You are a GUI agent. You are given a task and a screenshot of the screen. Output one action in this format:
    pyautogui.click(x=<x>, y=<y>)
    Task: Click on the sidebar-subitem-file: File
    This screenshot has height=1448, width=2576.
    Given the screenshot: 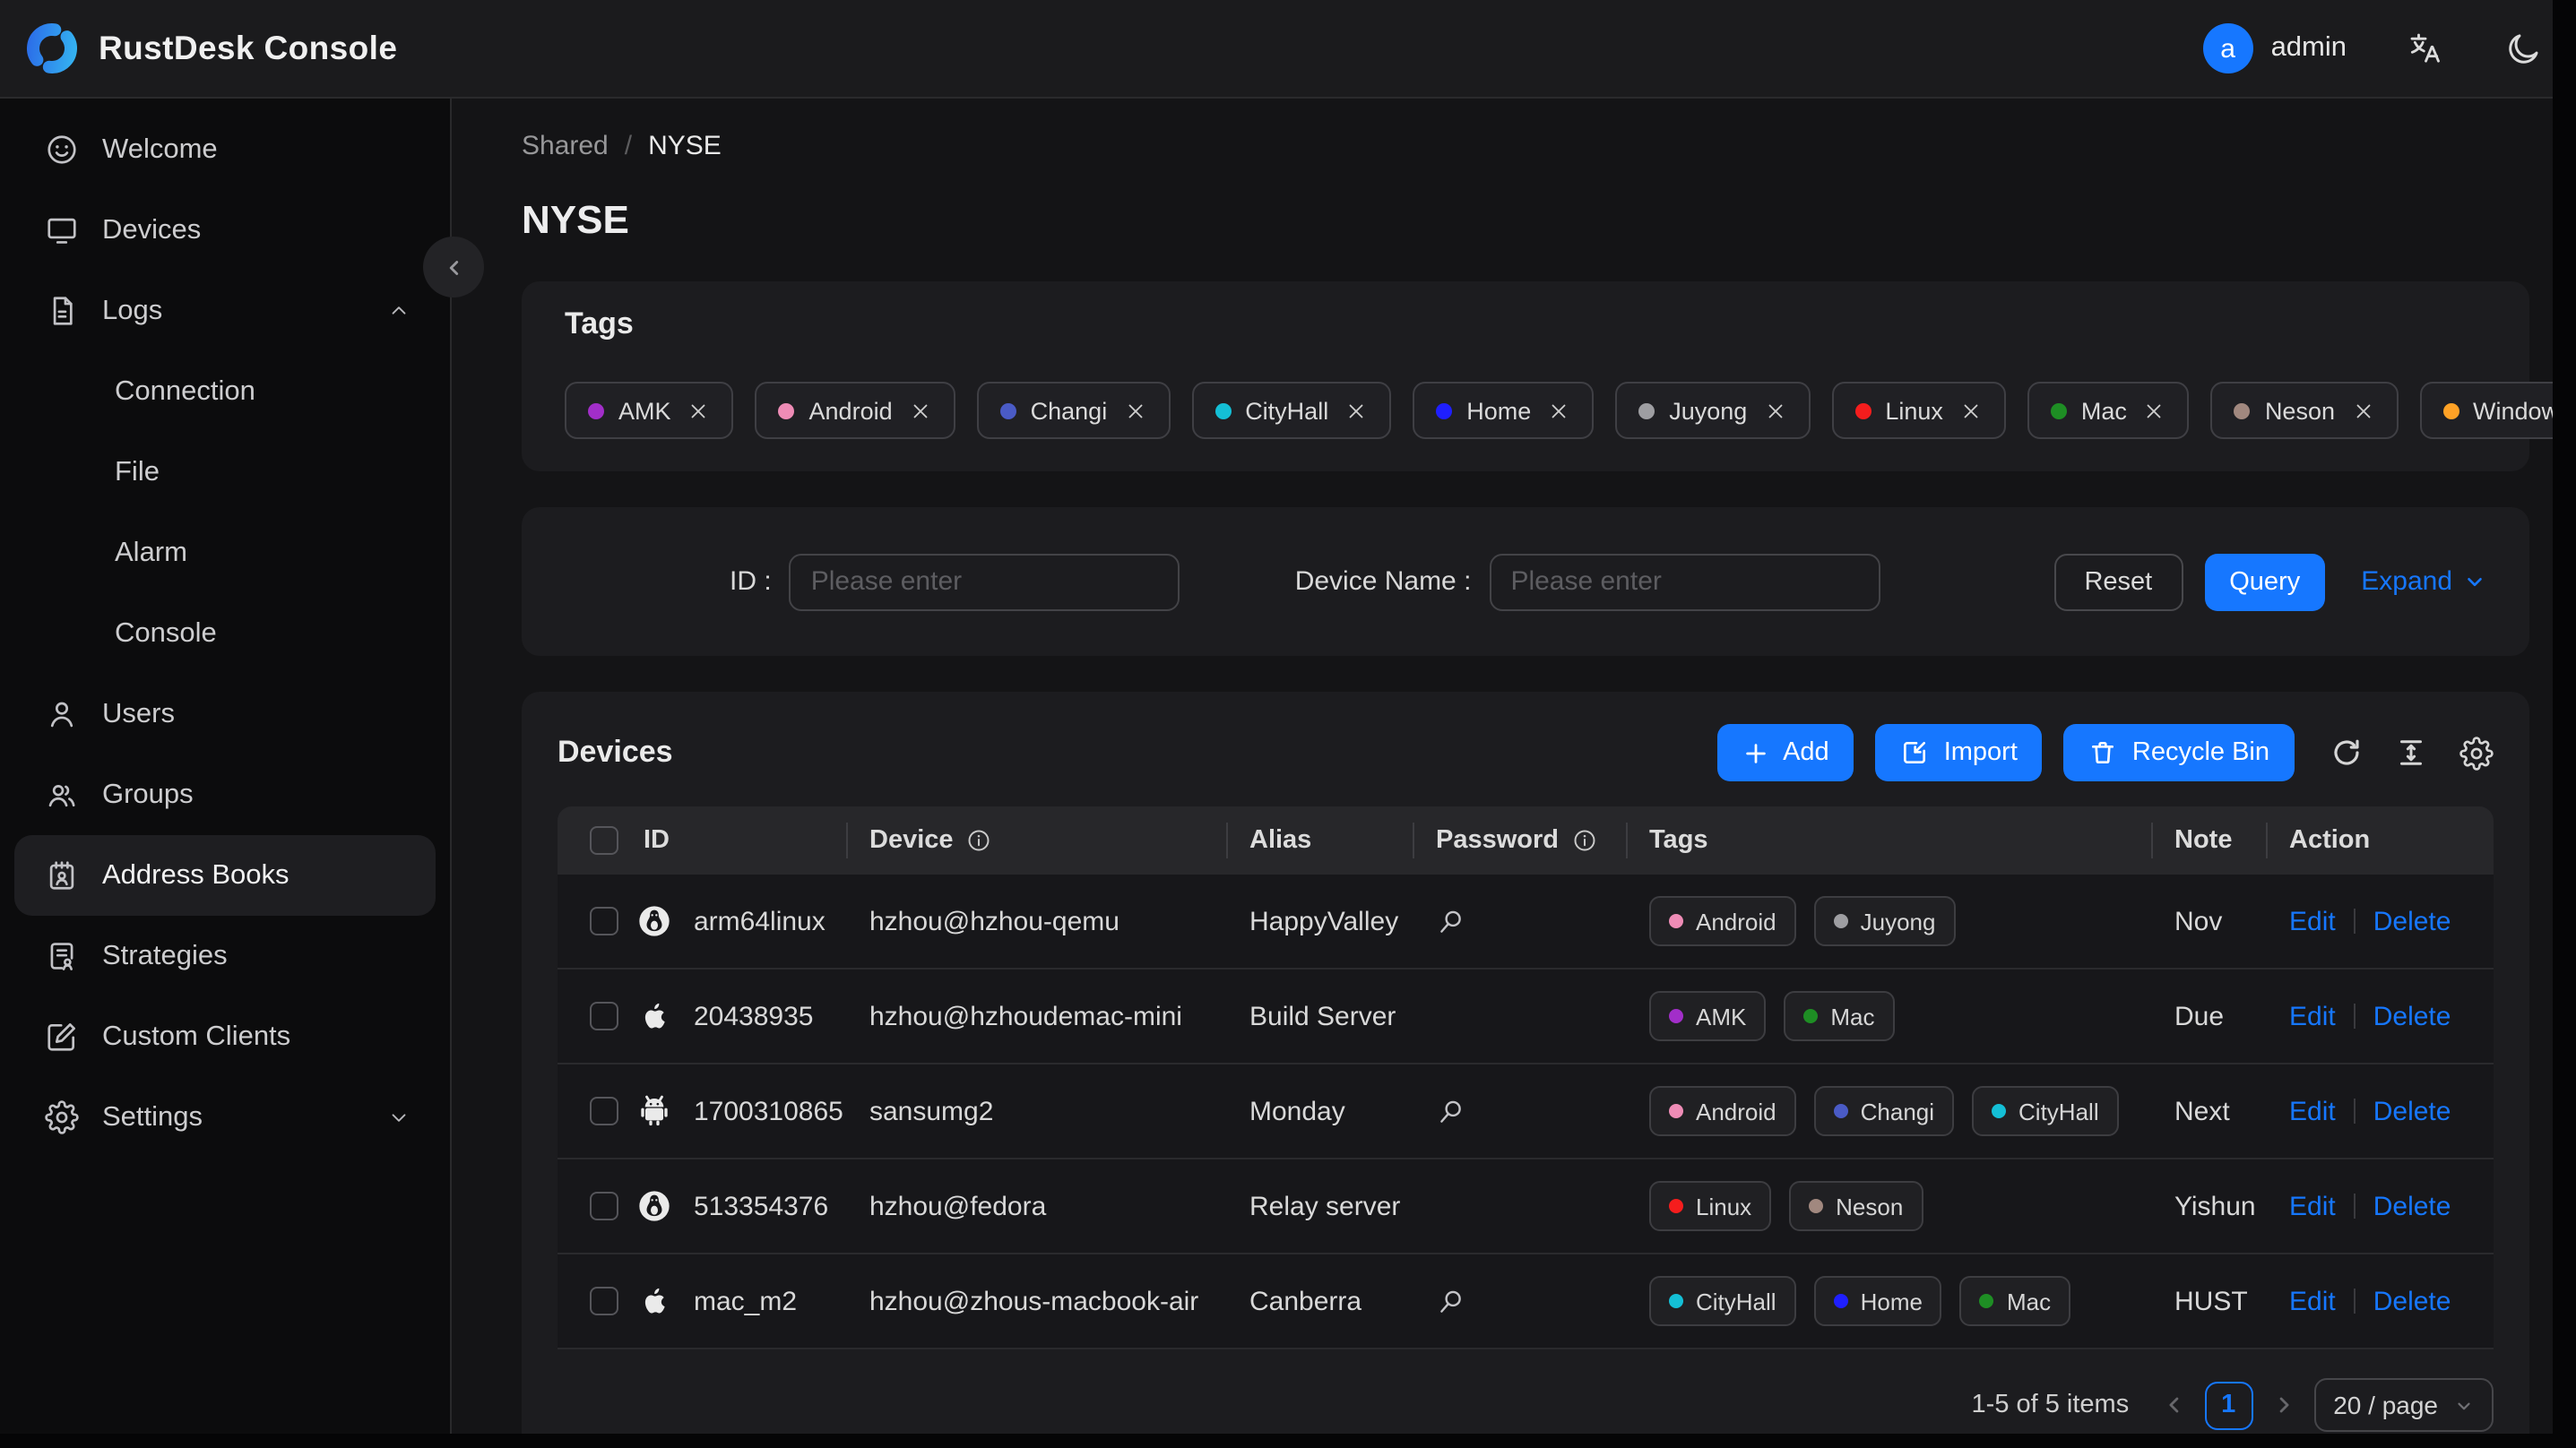 What is the action you would take?
    pyautogui.click(x=225, y=472)
    